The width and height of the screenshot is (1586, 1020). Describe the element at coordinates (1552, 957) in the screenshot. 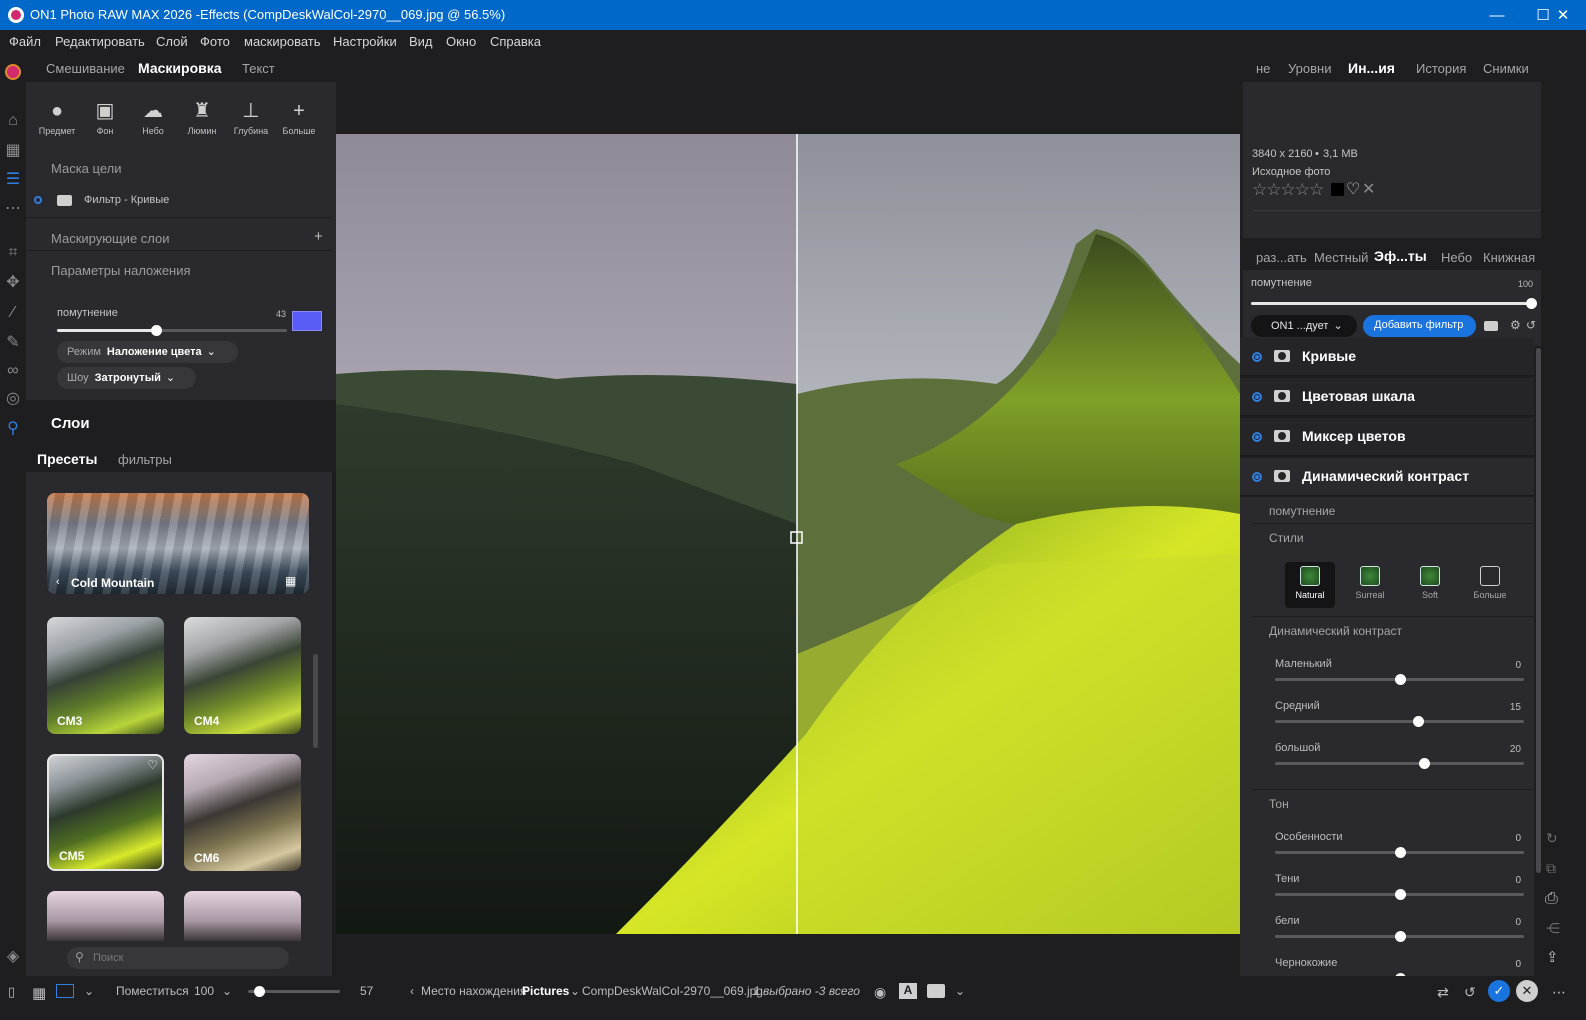

I see `export-icon: ⇪` at that location.